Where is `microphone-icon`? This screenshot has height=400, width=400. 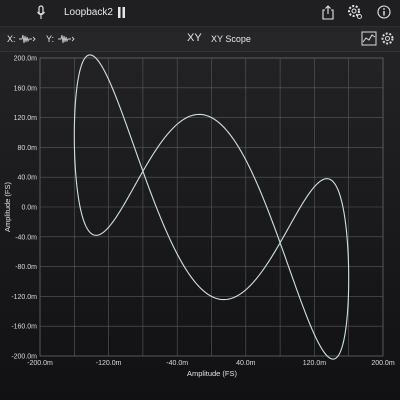 microphone-icon is located at coordinates (41, 13).